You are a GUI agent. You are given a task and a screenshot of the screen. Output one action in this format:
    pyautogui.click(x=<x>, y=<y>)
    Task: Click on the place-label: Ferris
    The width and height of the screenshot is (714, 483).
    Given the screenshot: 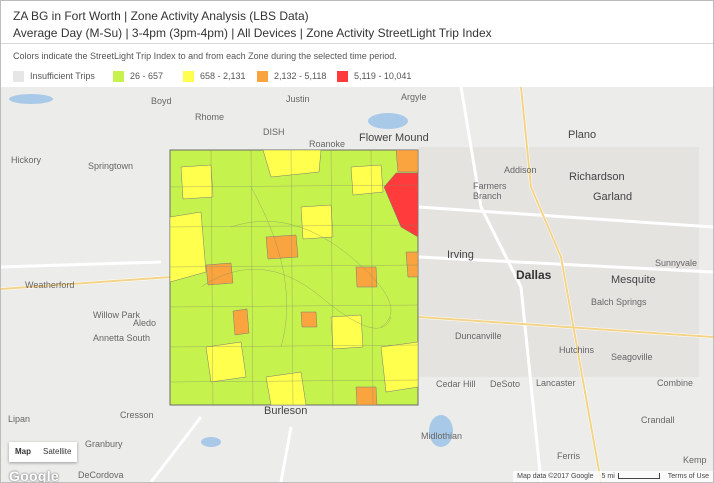 What is the action you would take?
    pyautogui.click(x=568, y=456)
    